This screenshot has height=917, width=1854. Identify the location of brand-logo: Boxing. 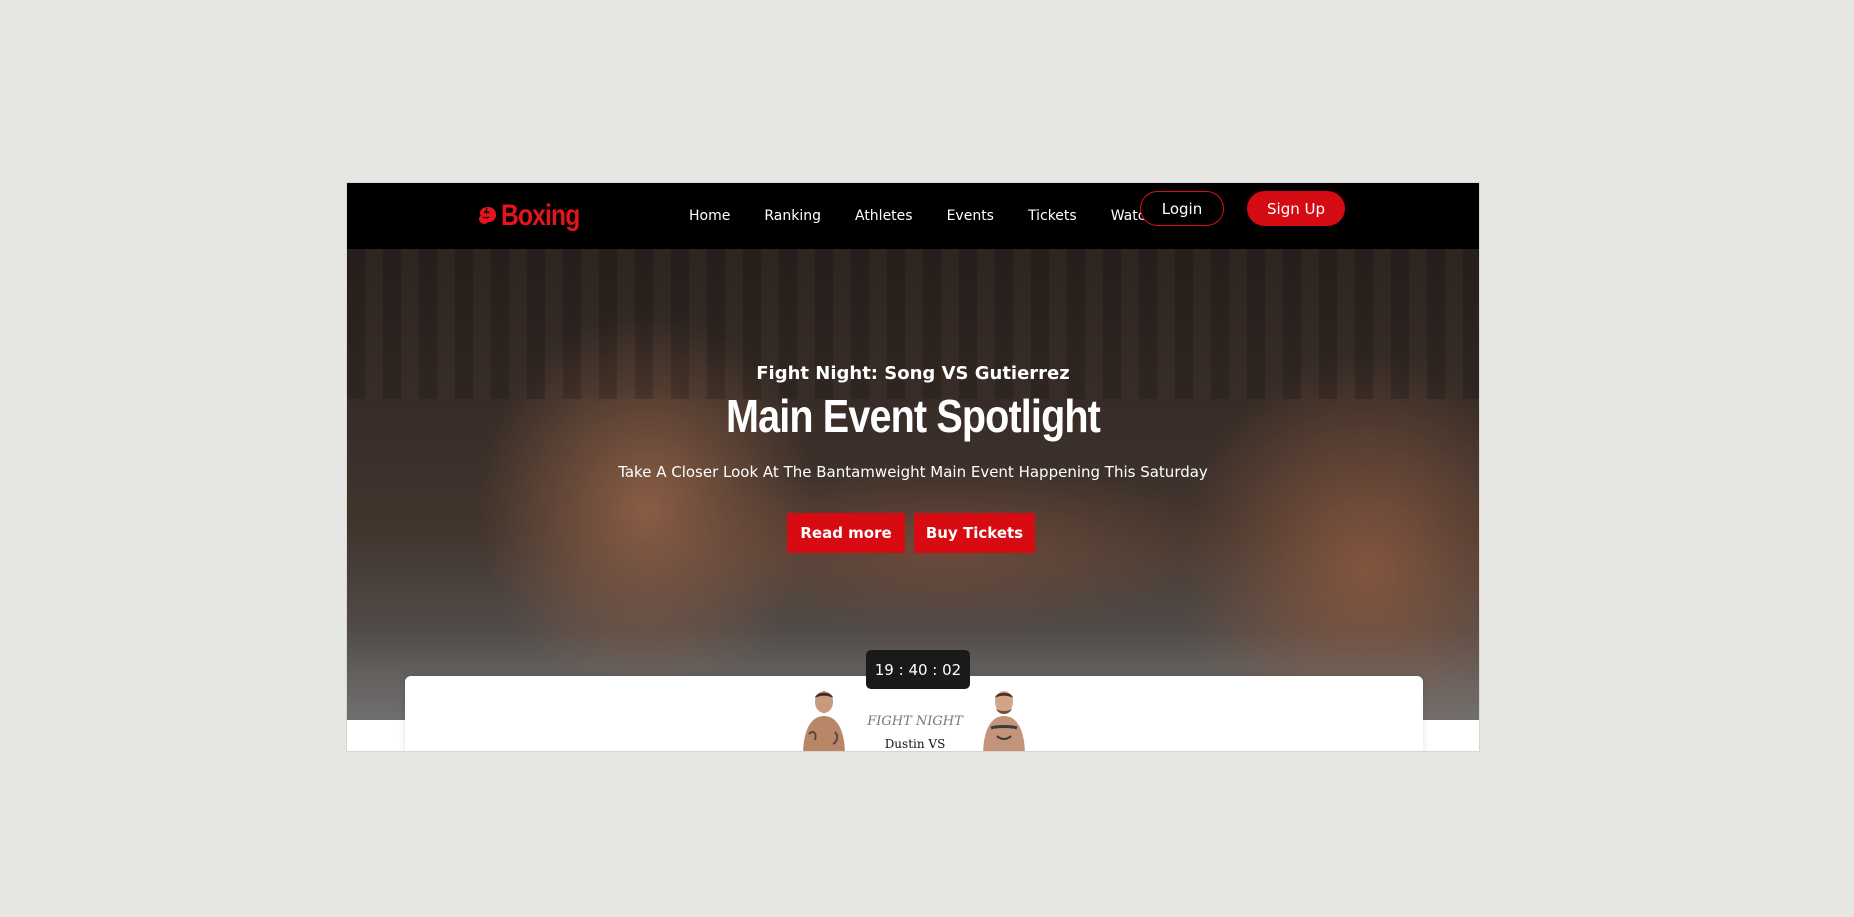
(536, 216).